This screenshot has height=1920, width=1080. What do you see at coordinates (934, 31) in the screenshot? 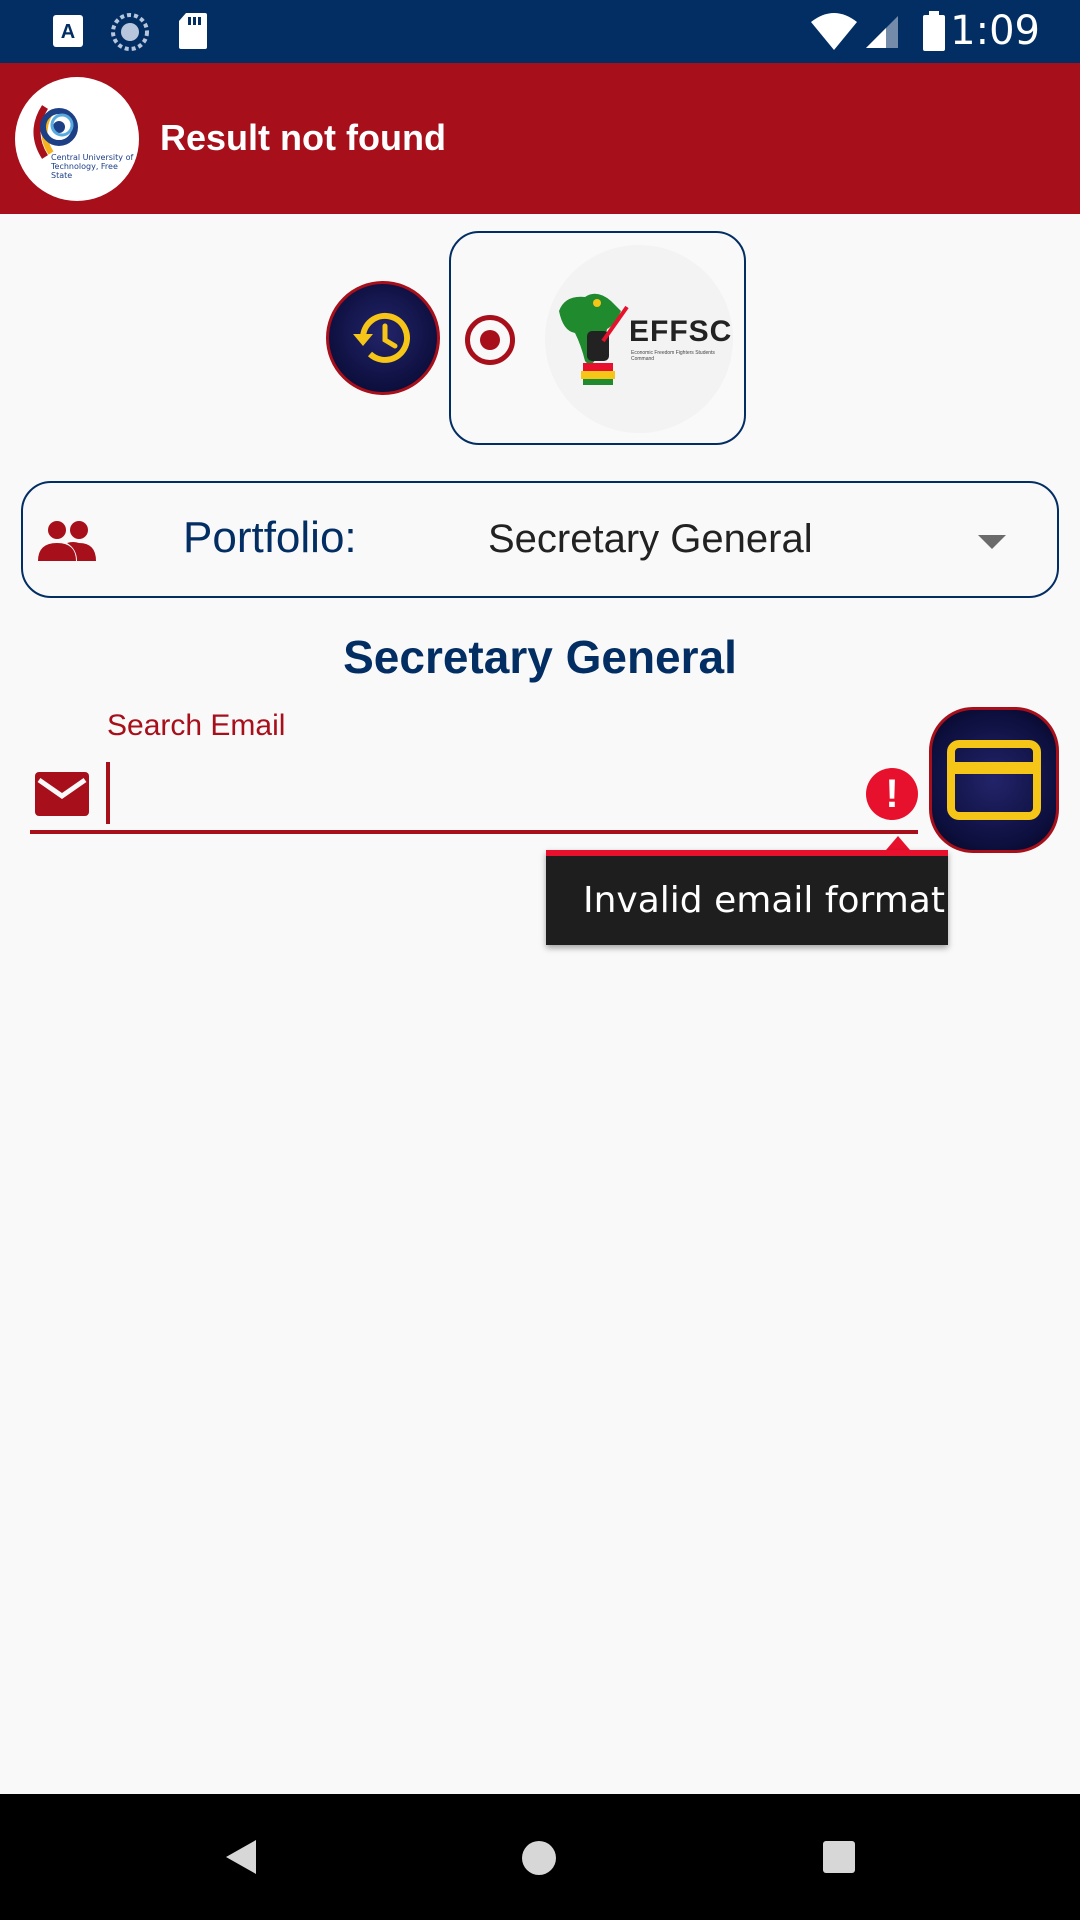
I see `battery-icon` at bounding box center [934, 31].